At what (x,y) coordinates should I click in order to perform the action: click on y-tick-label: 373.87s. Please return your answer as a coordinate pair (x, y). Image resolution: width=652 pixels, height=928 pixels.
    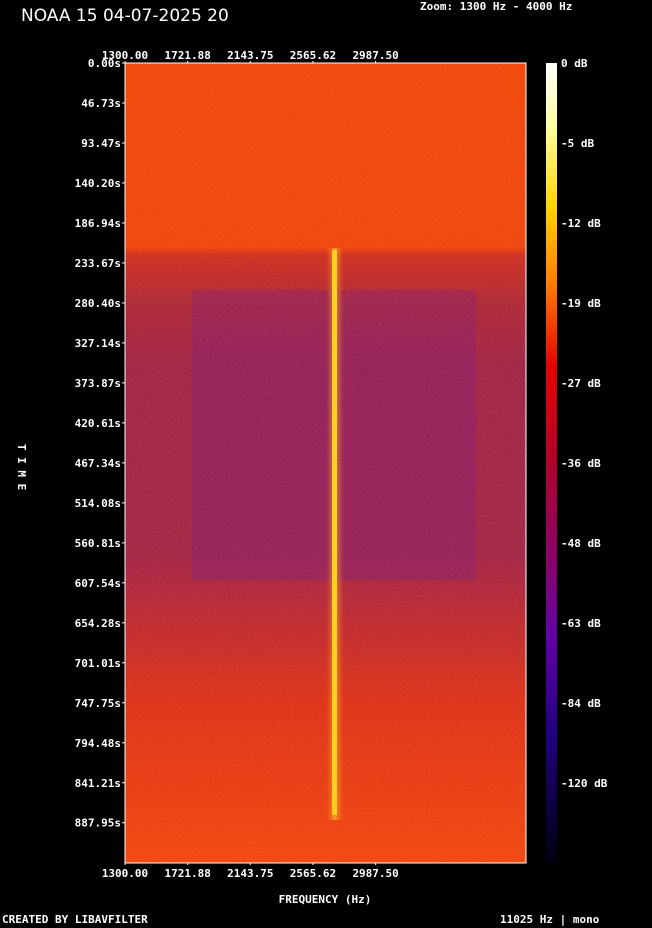
    Looking at the image, I should click on (98, 383).